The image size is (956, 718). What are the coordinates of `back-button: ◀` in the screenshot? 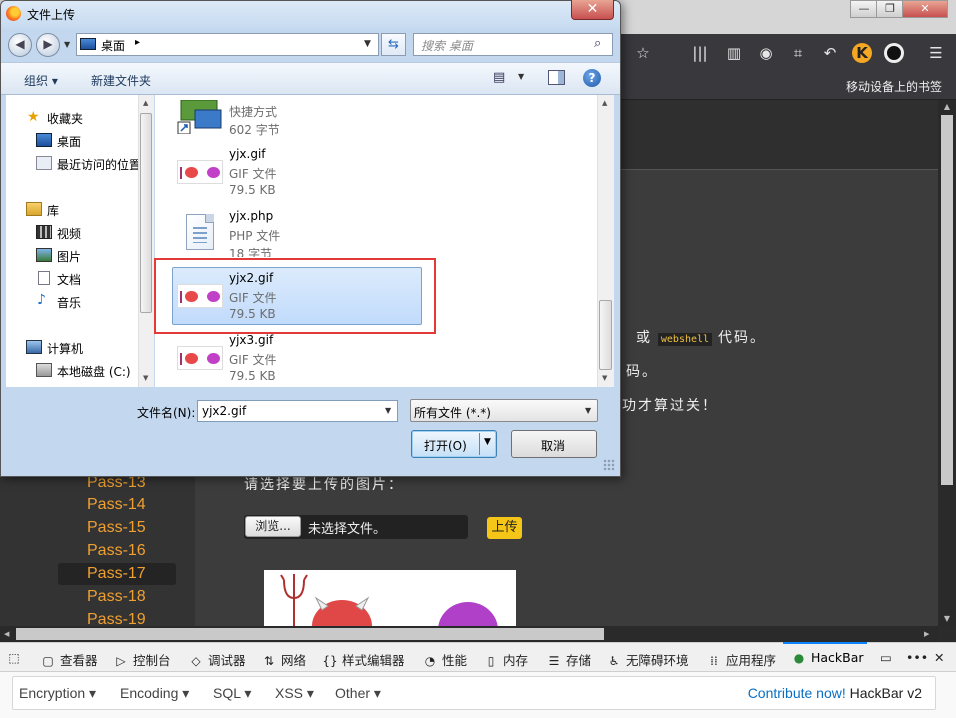 It's located at (20, 45).